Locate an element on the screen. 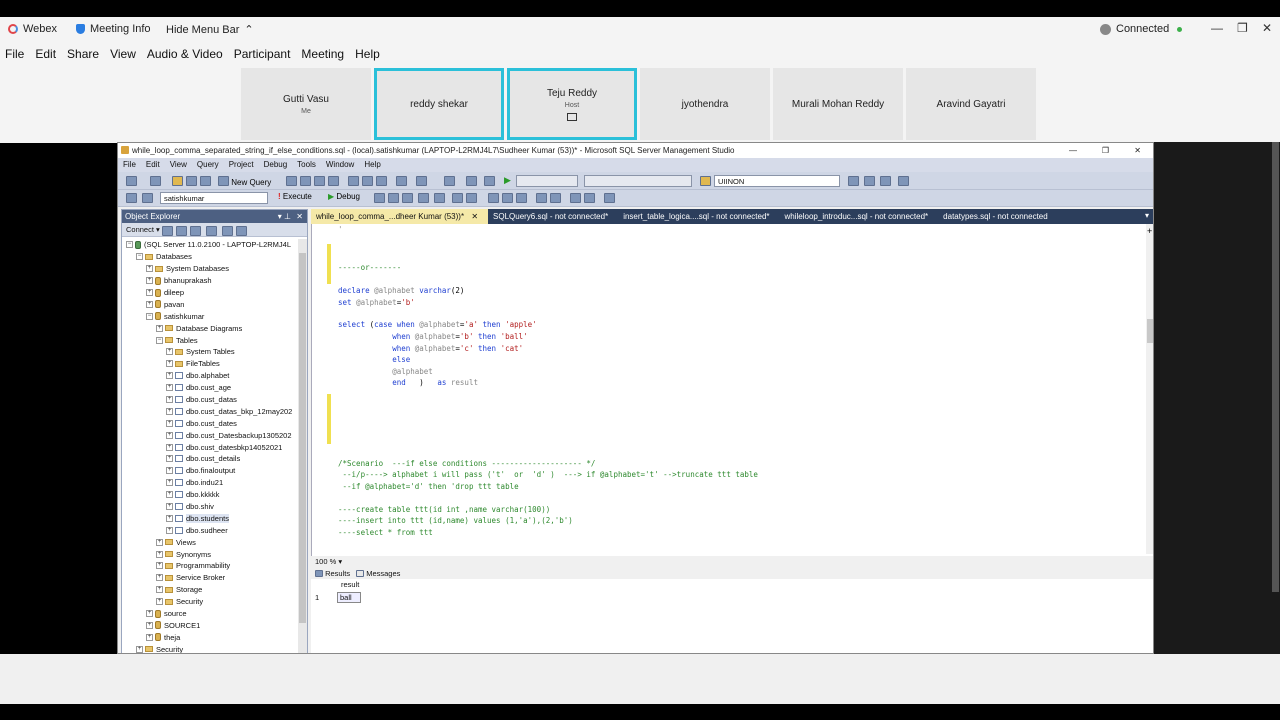  tree-table-node-selected: + dbo.students is located at coordinates (212, 518).